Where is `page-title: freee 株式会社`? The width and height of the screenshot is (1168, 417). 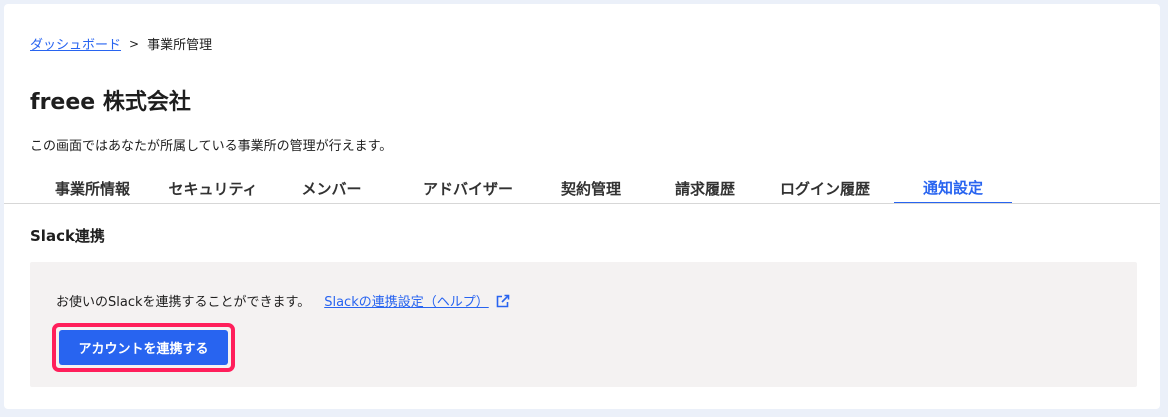 page-title: freee 株式会社 is located at coordinates (110, 102).